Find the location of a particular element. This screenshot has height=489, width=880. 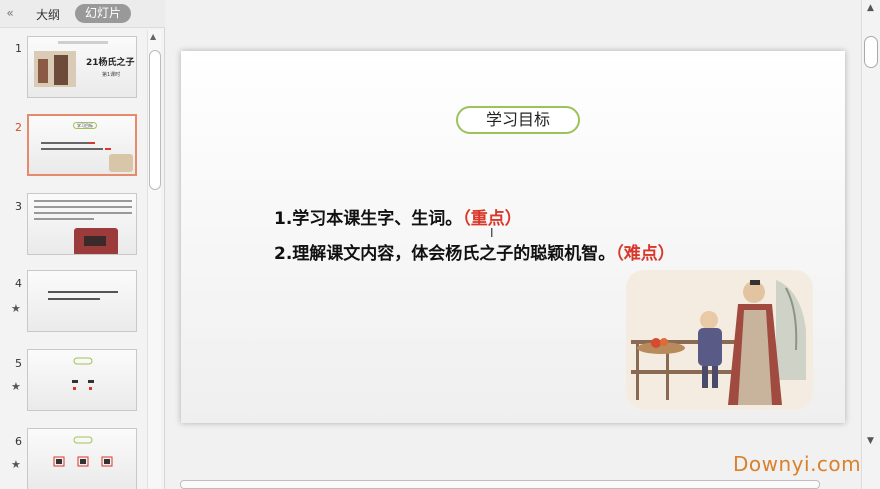

watermark: Downyi.com is located at coordinates (797, 464).